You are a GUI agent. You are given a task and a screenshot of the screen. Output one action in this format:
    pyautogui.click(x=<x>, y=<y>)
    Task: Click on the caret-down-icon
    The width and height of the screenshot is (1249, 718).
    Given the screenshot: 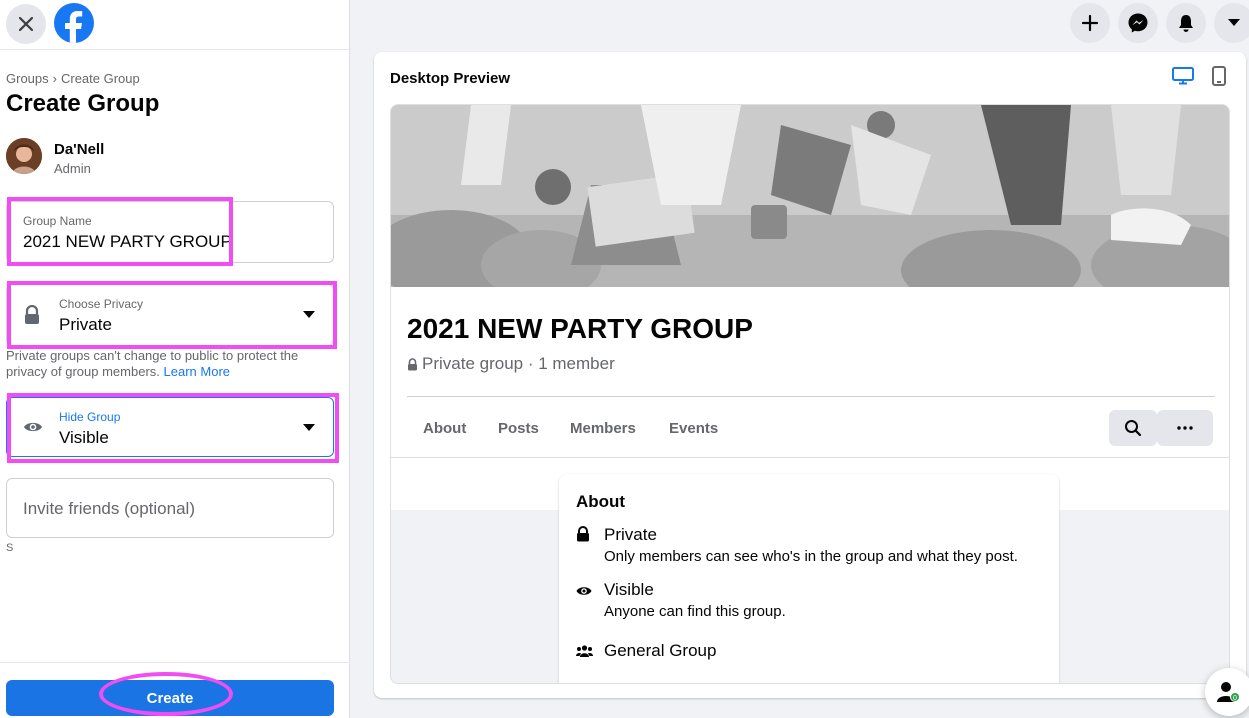 What is the action you would take?
    pyautogui.click(x=1234, y=22)
    